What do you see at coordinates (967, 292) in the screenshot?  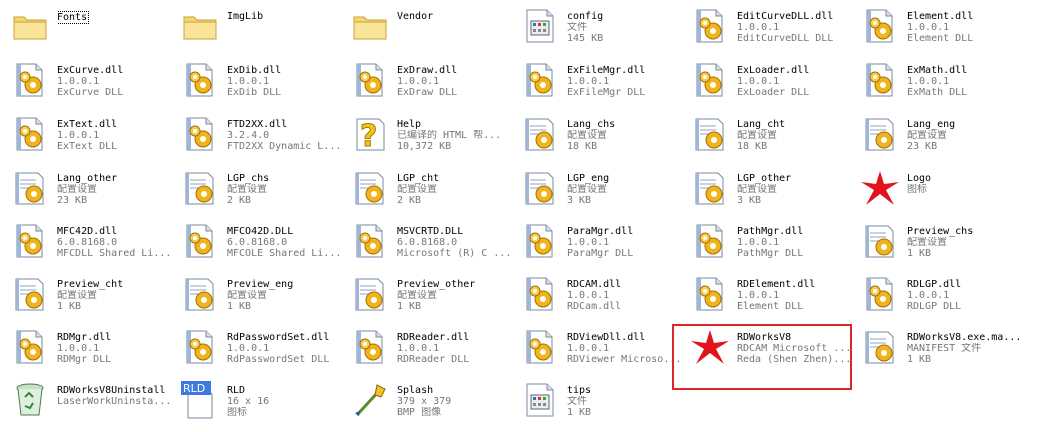 I see `file-details: RDLGP.dll 1.0.0.1 RDLGP DLL` at bounding box center [967, 292].